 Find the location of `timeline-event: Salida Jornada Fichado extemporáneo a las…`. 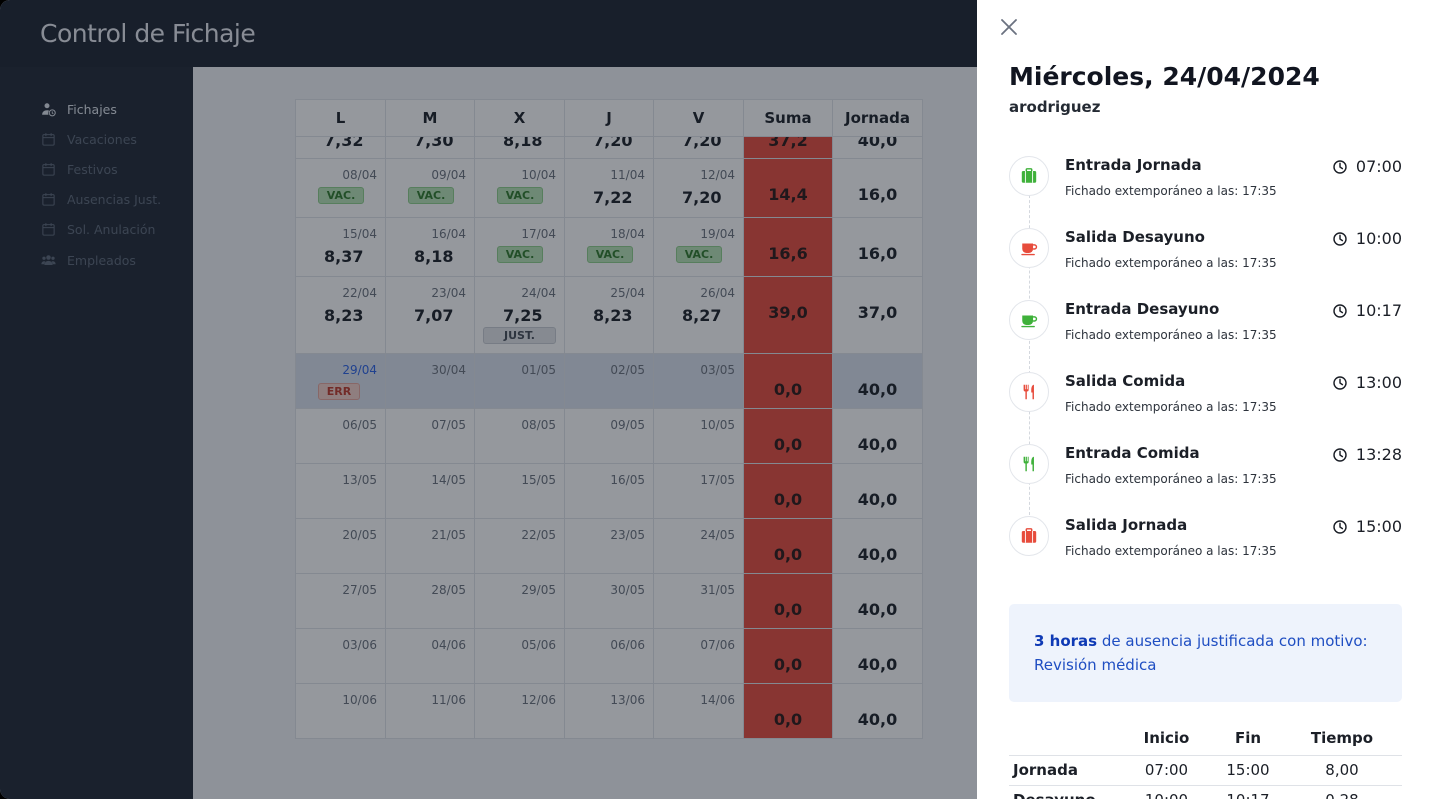

timeline-event: Salida Jornada Fichado extemporáneo a las… is located at coordinates (1205, 541).